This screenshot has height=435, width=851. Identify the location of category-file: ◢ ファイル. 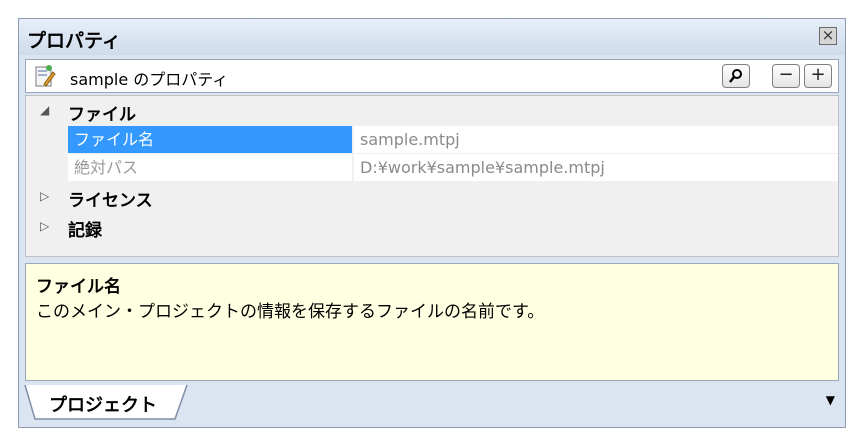
(432, 112).